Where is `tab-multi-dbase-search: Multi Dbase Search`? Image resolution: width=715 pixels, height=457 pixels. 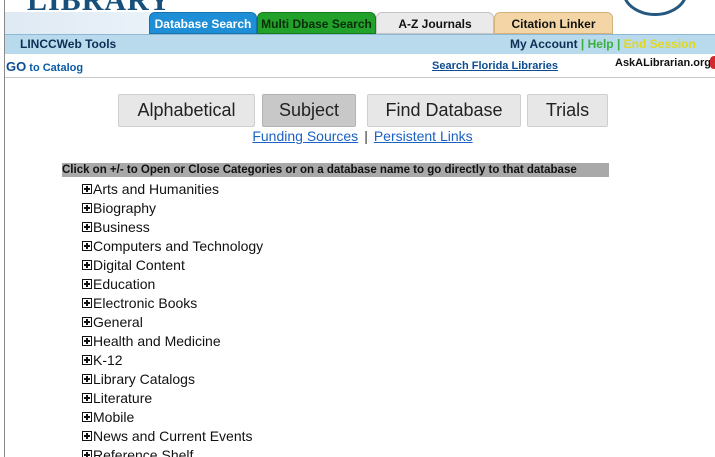 tab-multi-dbase-search: Multi Dbase Search is located at coordinates (316, 23).